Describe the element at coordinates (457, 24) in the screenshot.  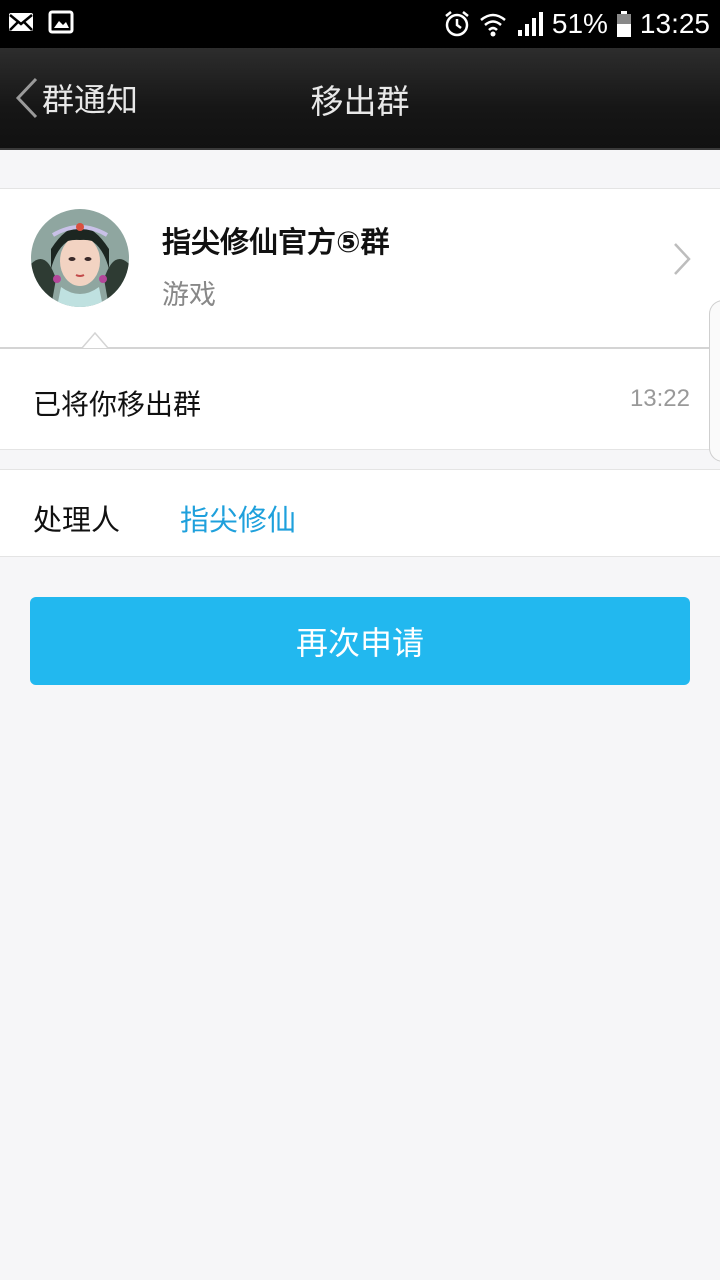
I see `alarm-icon` at that location.